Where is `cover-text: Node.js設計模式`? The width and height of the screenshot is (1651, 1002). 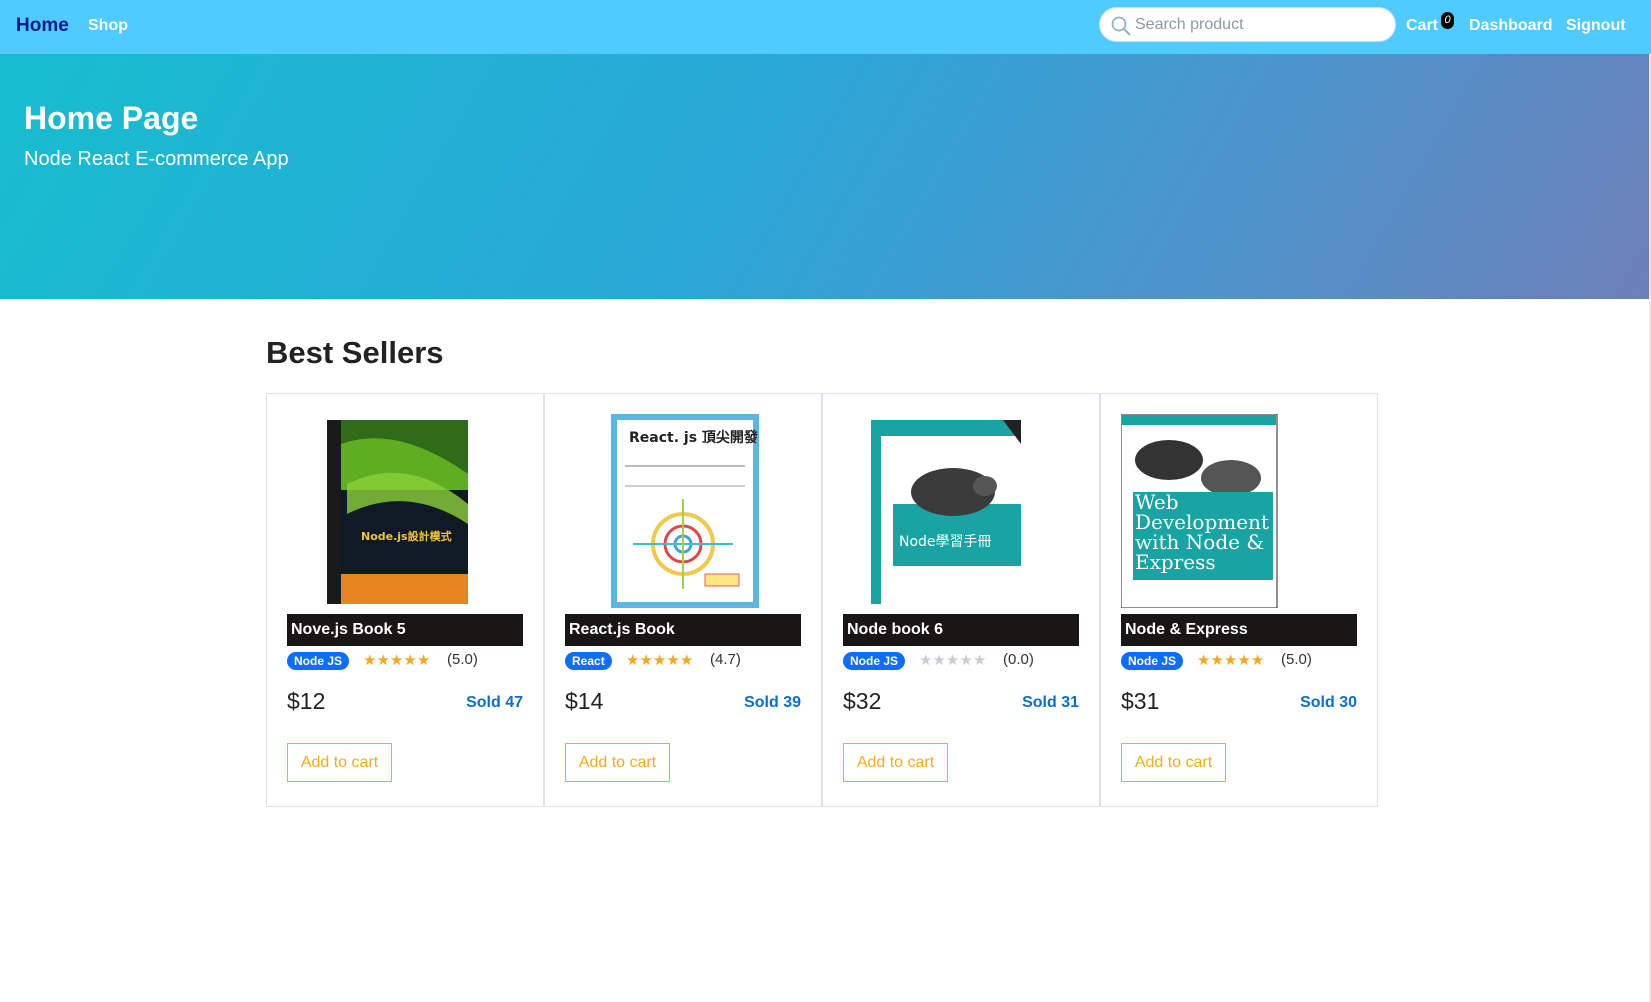 cover-text: Node.js設計模式 is located at coordinates (406, 536).